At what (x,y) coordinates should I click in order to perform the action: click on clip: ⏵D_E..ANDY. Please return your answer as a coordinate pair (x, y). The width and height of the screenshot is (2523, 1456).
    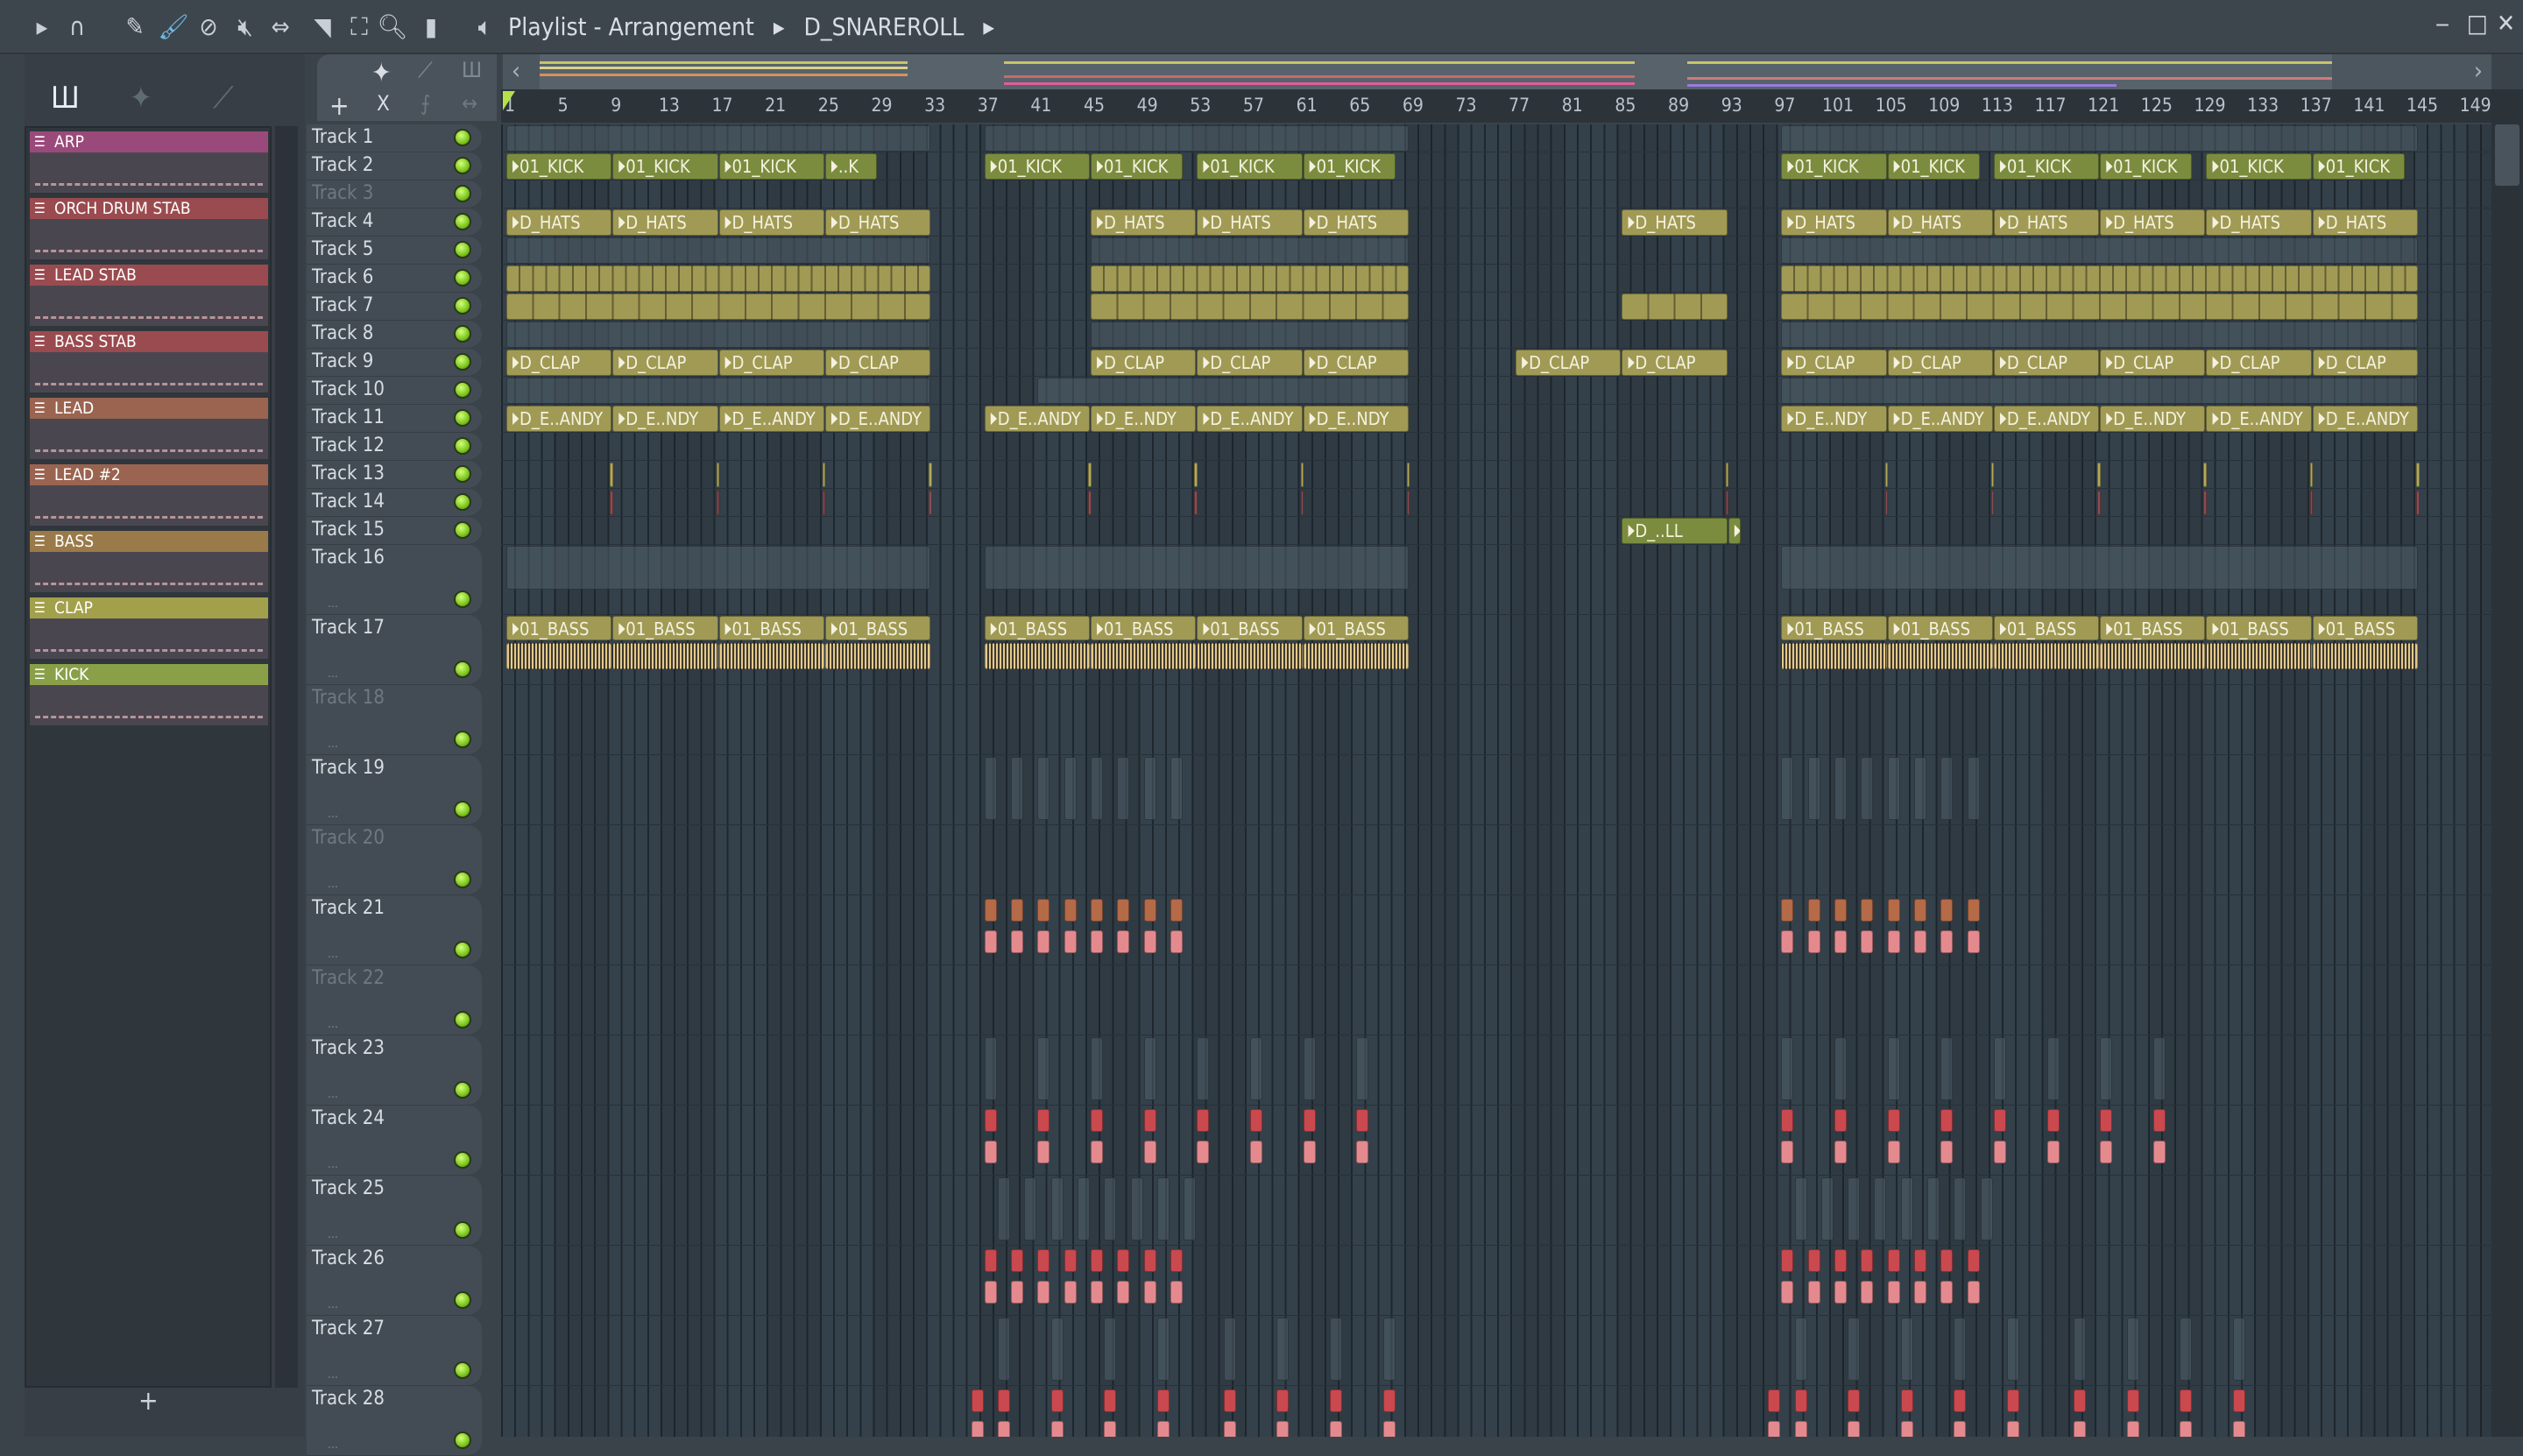
    Looking at the image, I should click on (1940, 419).